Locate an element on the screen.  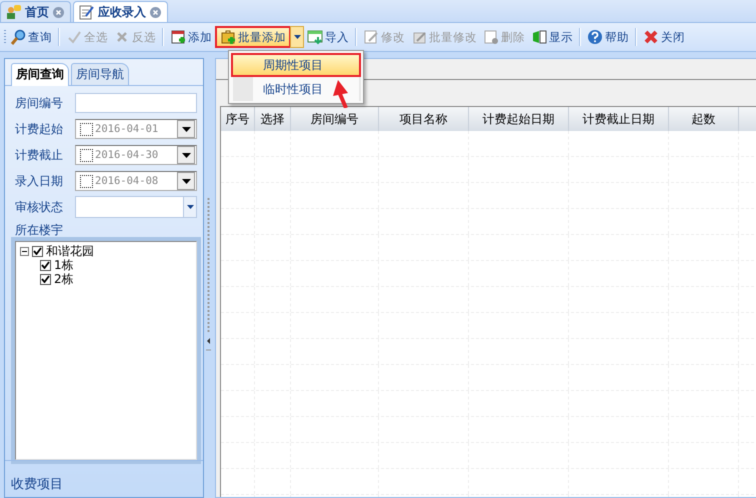
field-label: 录入日期 is located at coordinates (39, 181).